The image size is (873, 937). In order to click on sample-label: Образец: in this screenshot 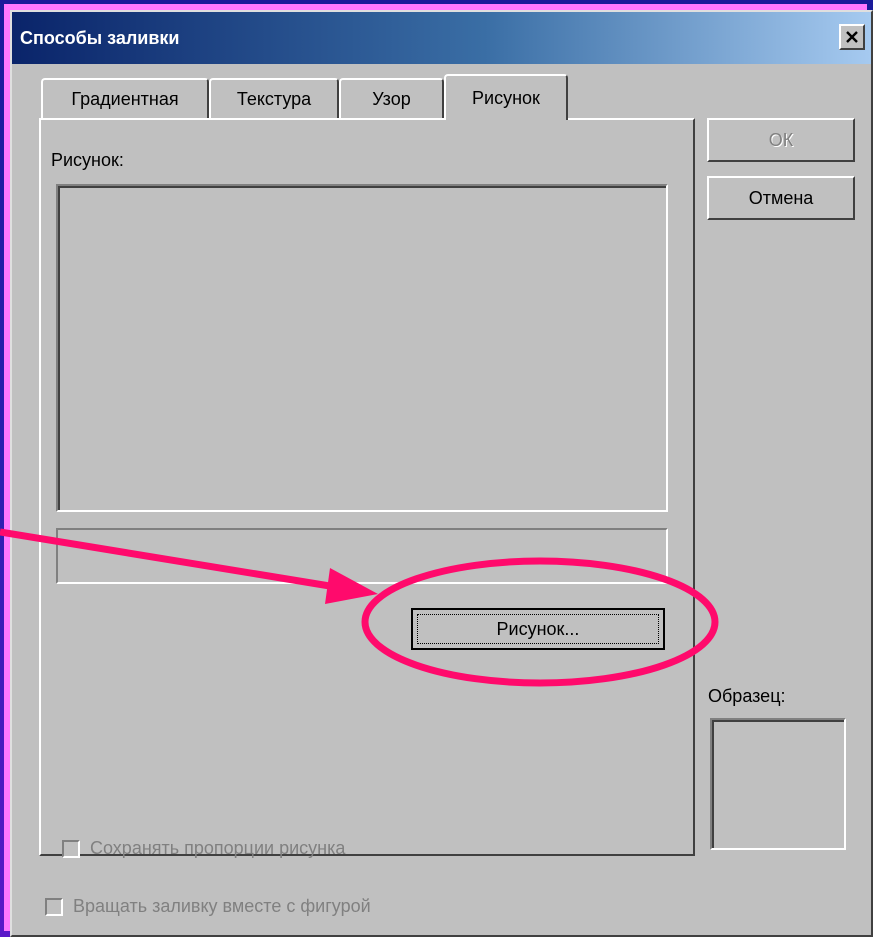, I will do `click(747, 696)`.